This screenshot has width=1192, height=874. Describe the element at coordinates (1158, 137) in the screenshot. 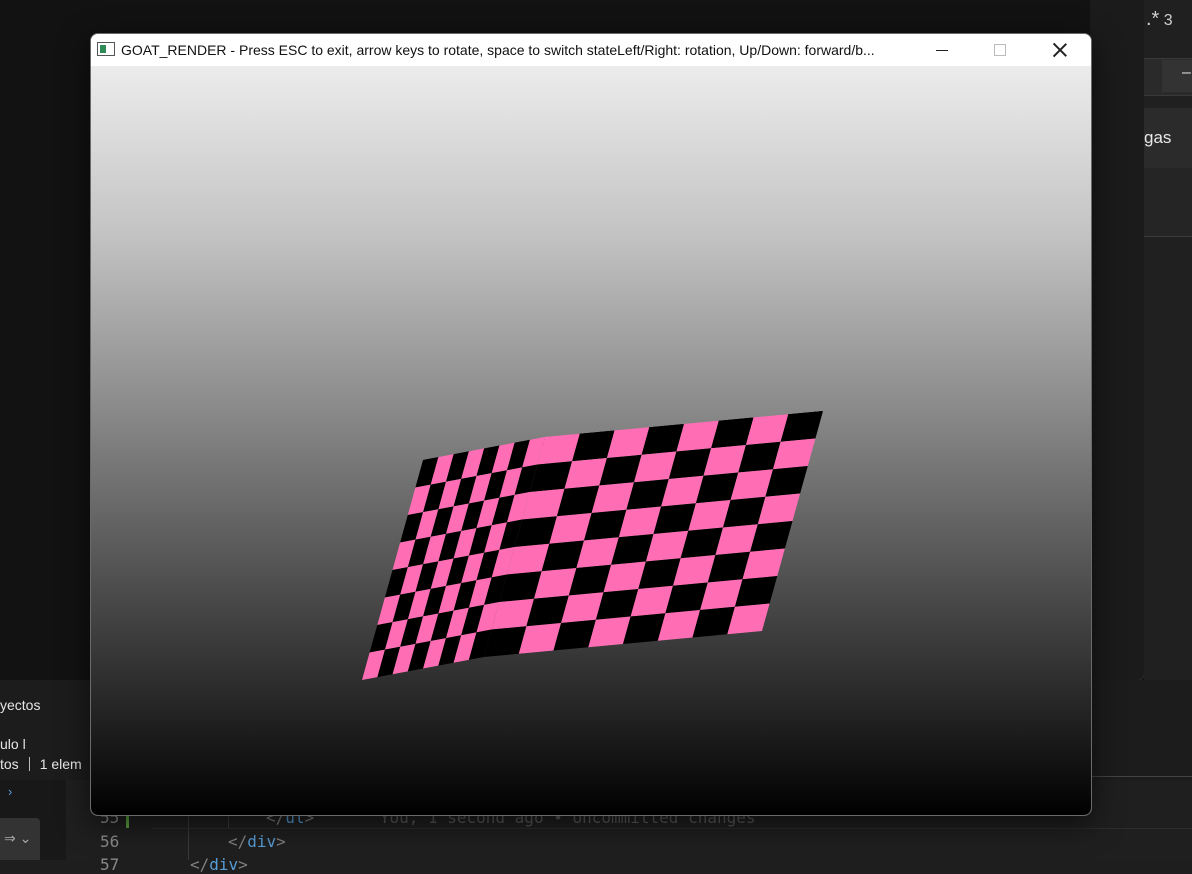

I see `background-panel-text: gas` at that location.